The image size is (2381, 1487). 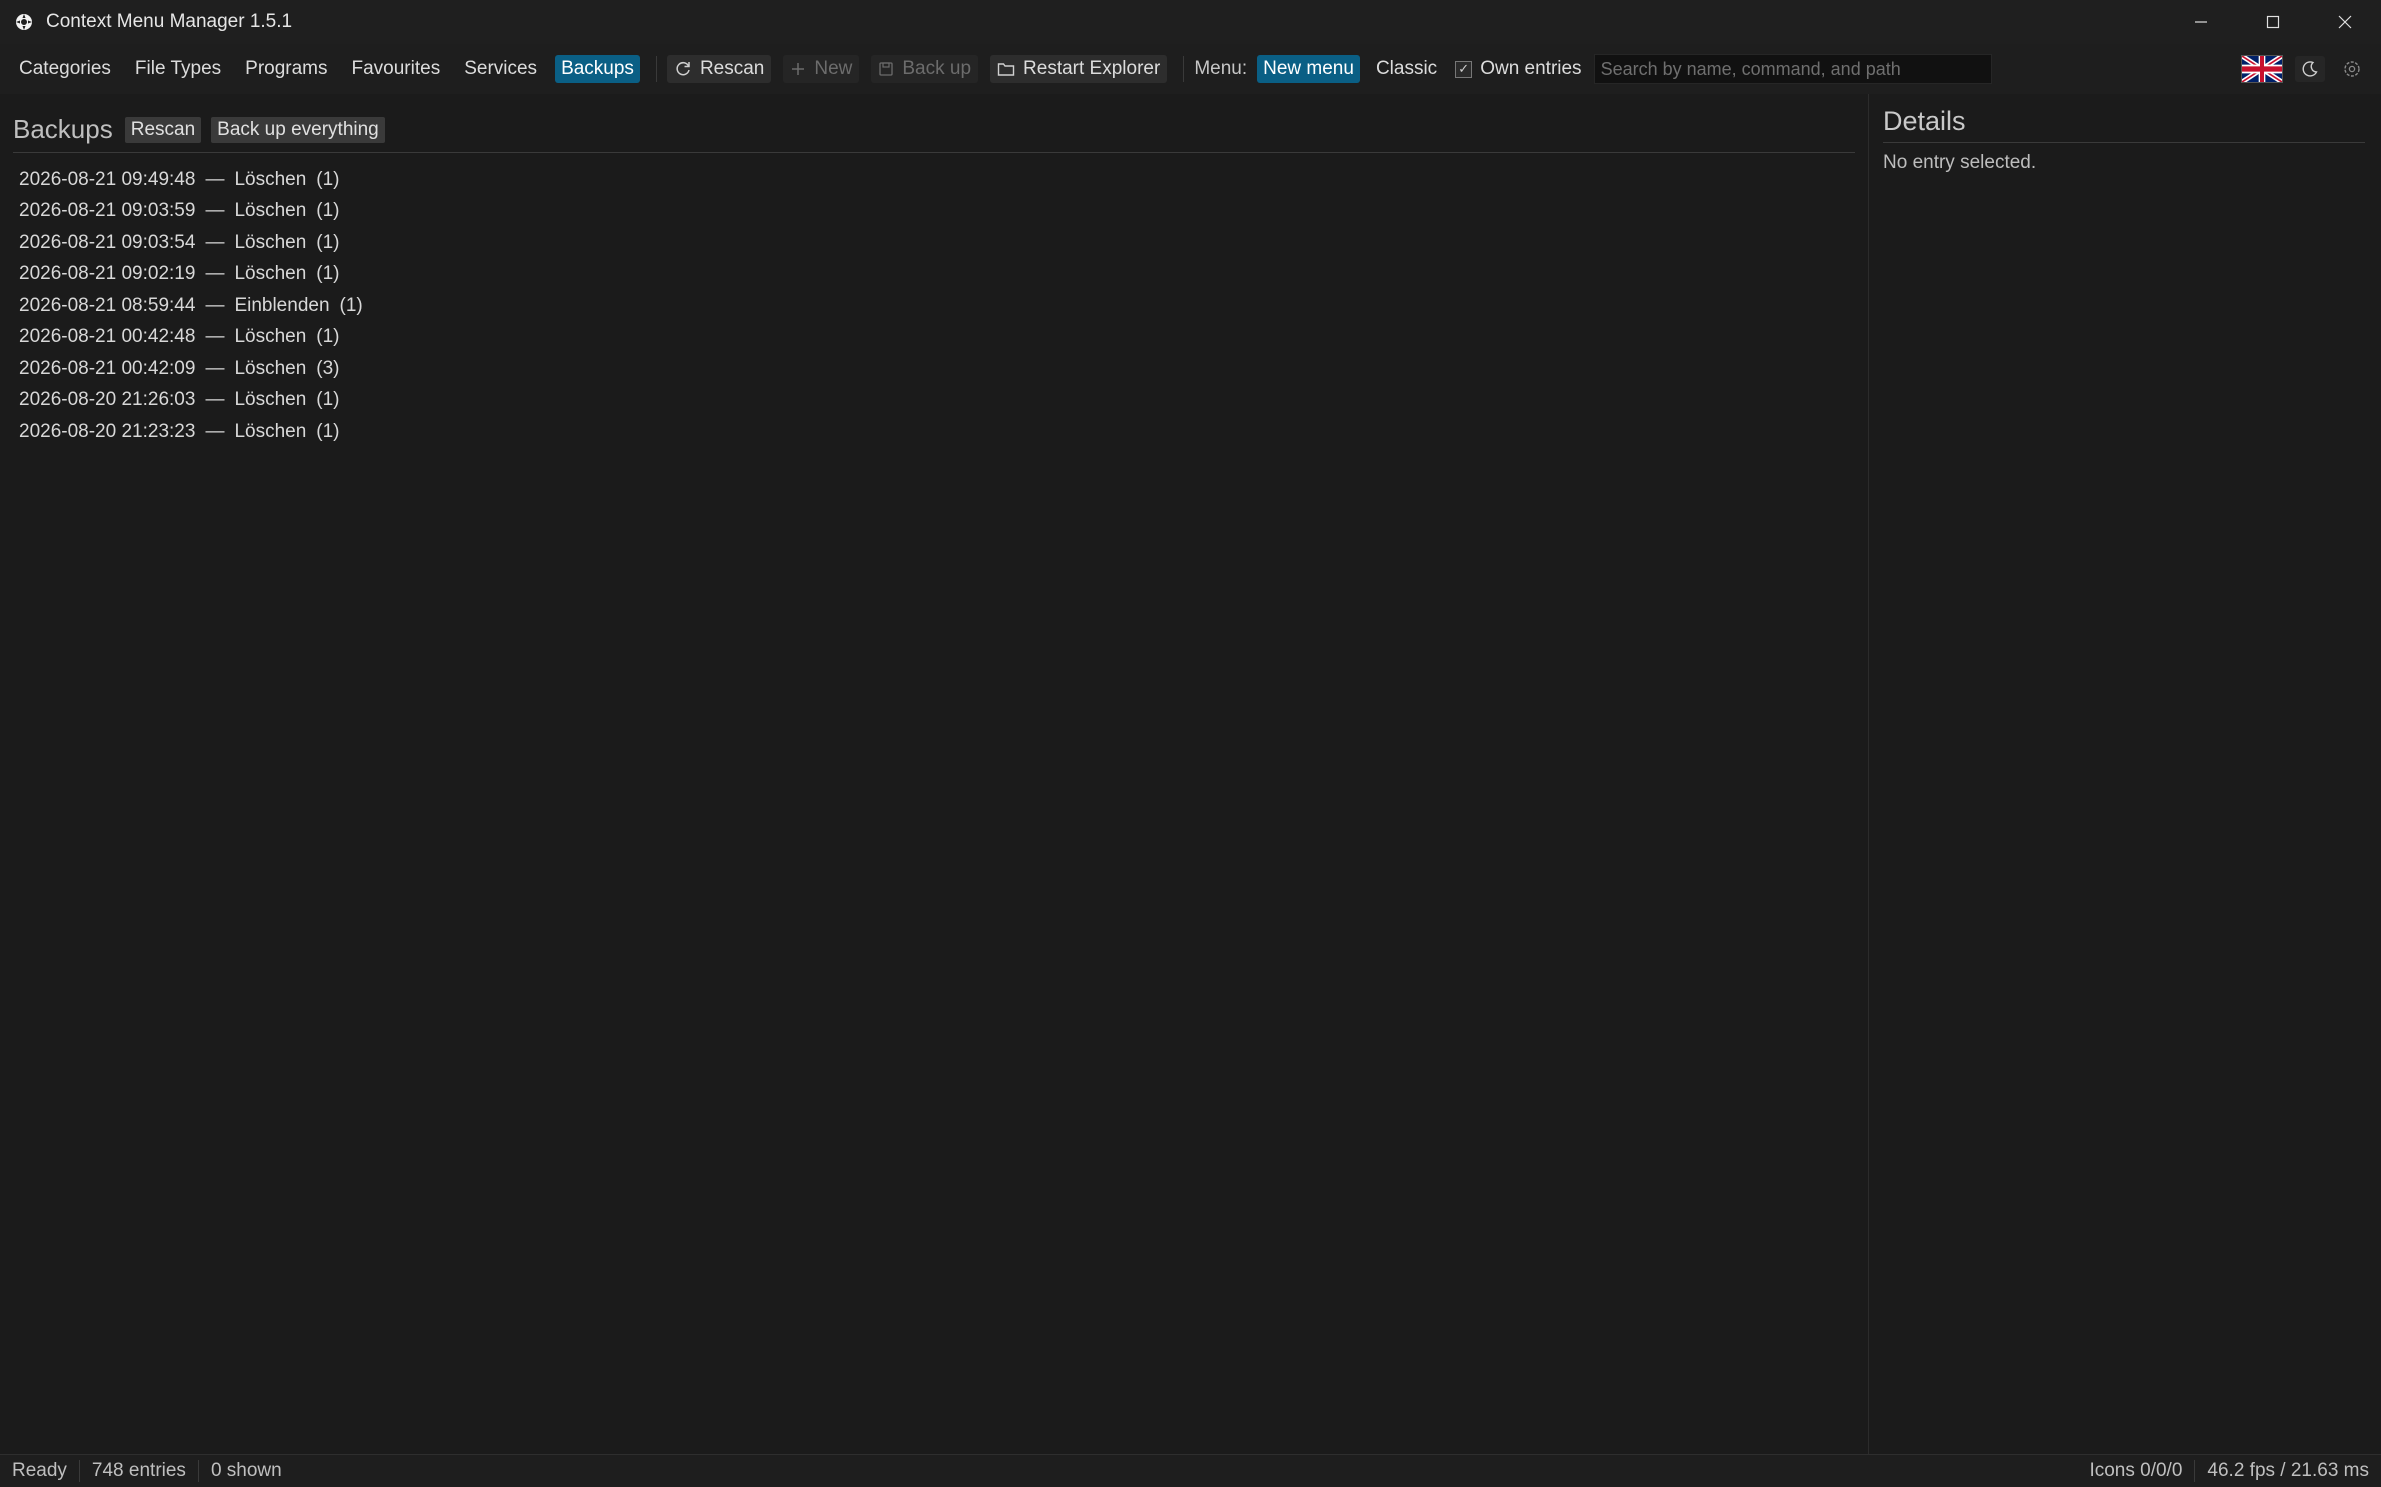 I want to click on moon-icon, so click(x=2310, y=69).